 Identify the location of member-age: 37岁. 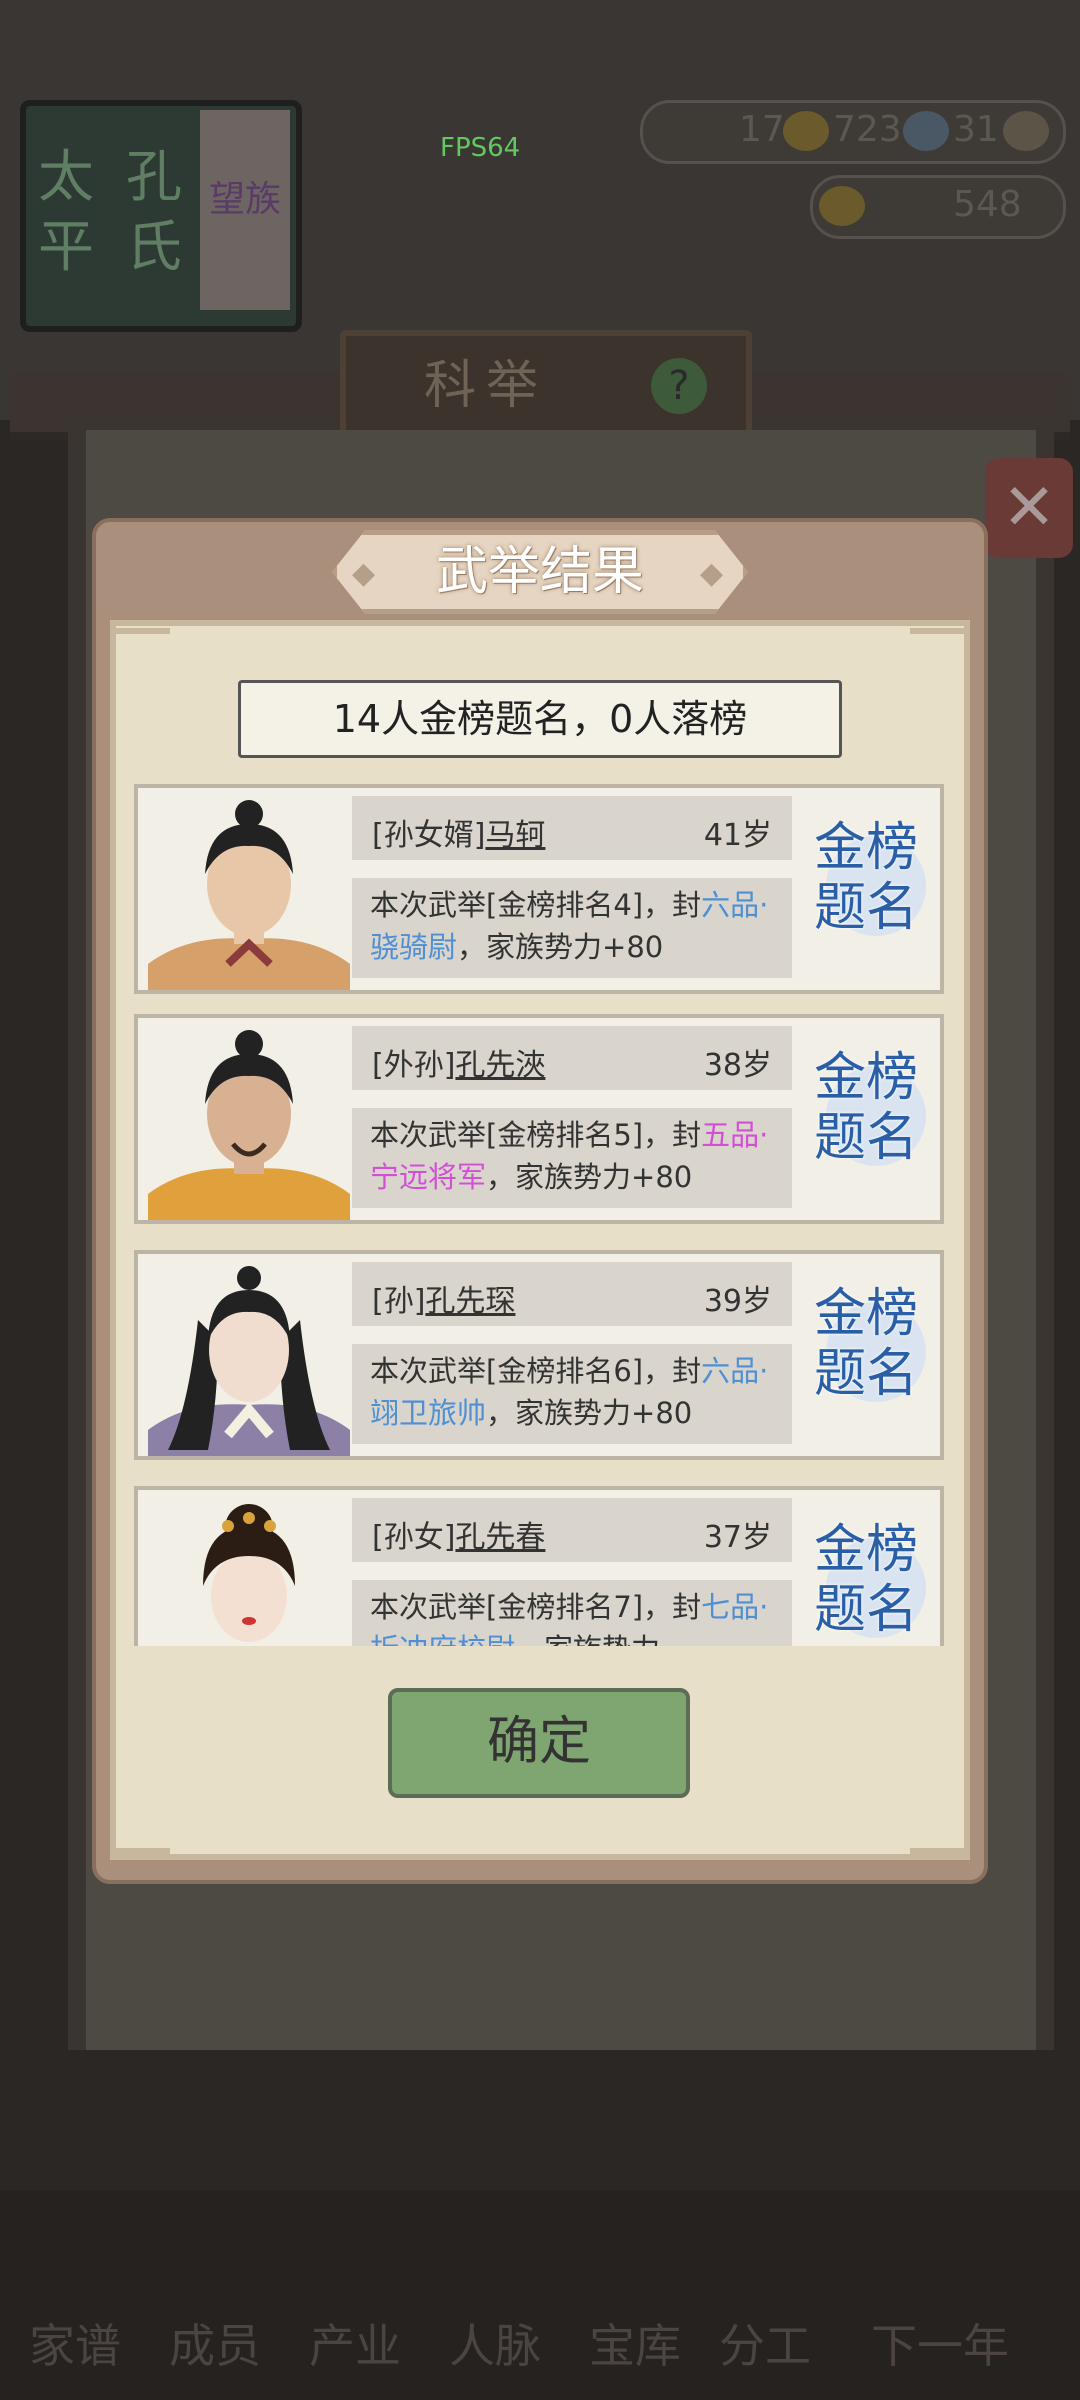
(737, 1537).